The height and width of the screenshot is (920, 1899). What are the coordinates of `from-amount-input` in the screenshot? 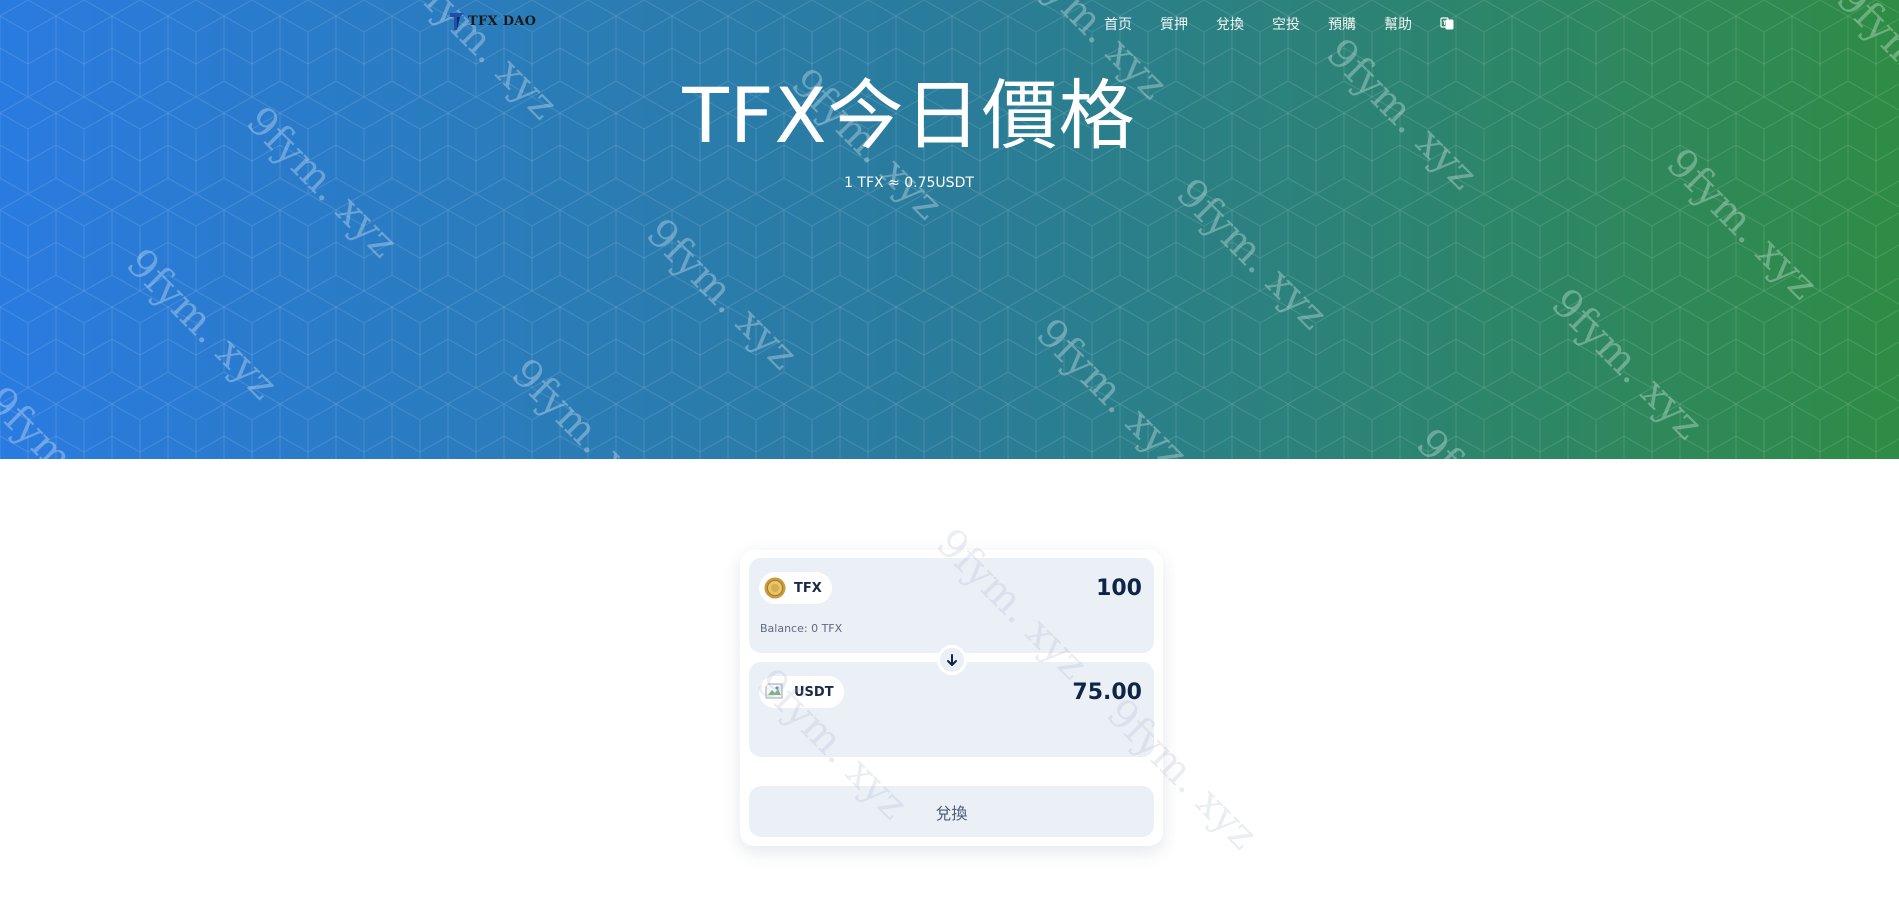 It's located at (1042, 588).